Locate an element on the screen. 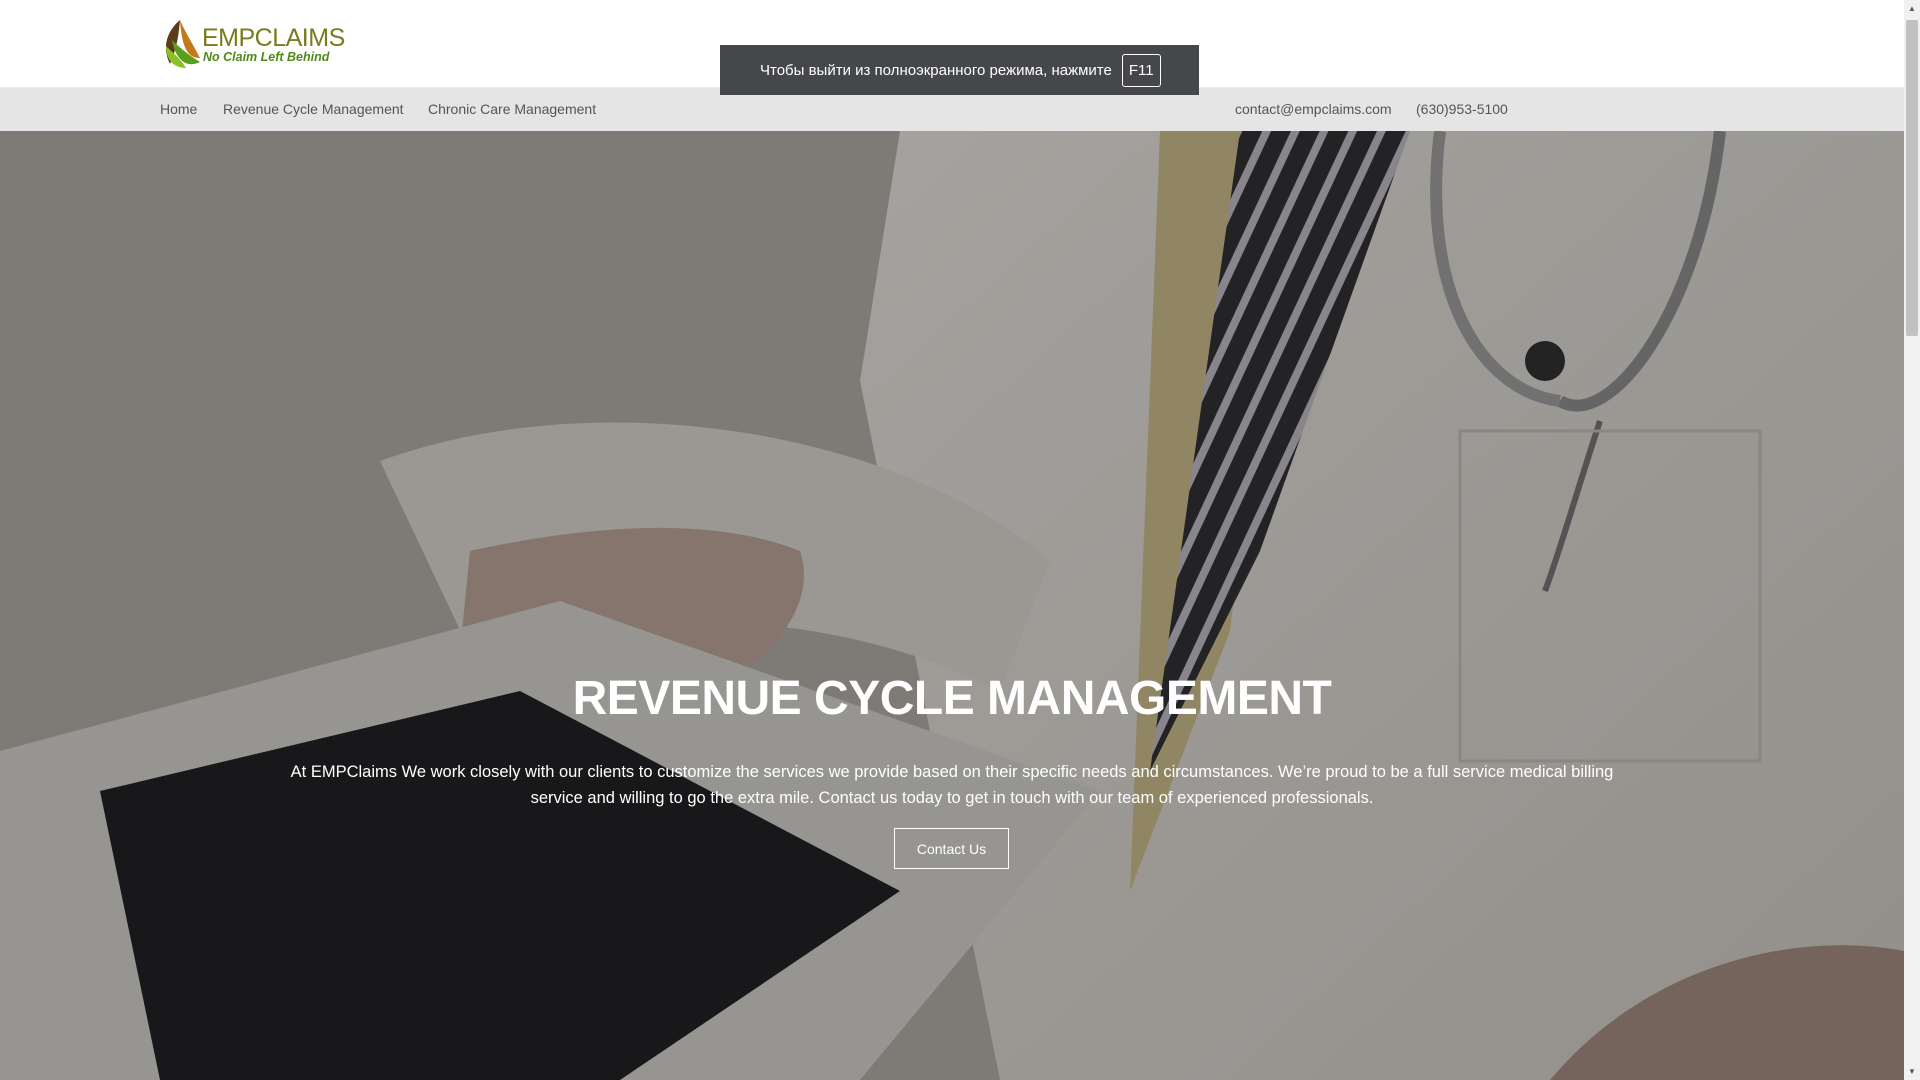 Image resolution: width=1920 pixels, height=1080 pixels. nav-item-home: Home is located at coordinates (178, 109).